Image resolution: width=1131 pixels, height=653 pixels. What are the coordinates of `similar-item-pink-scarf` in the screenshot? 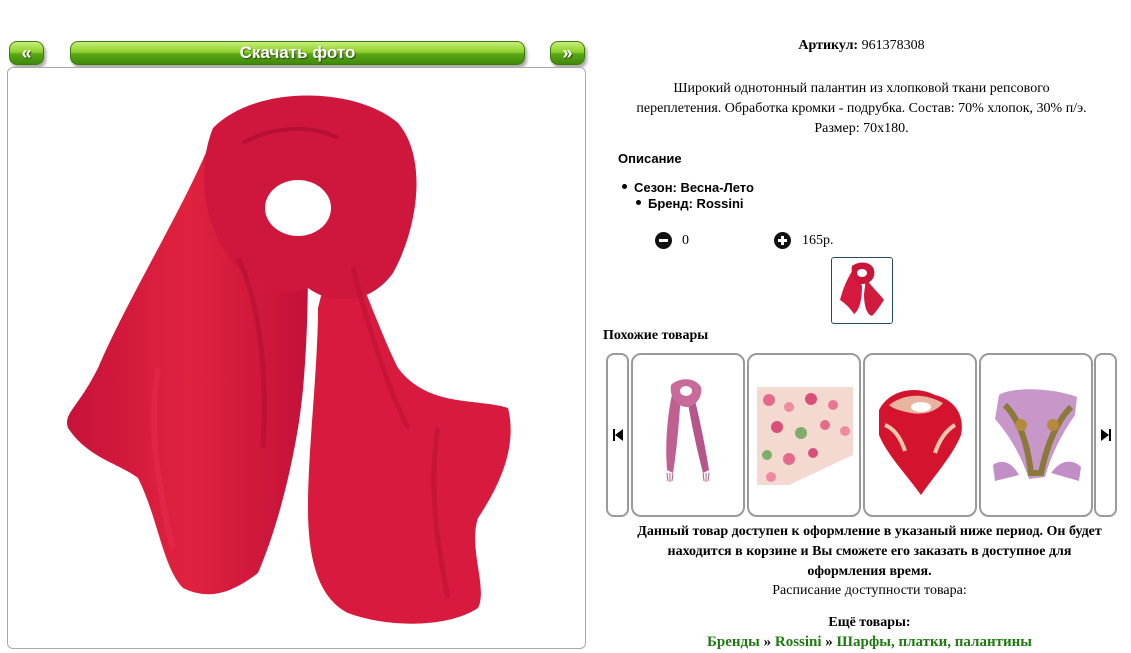 It's located at (688, 435).